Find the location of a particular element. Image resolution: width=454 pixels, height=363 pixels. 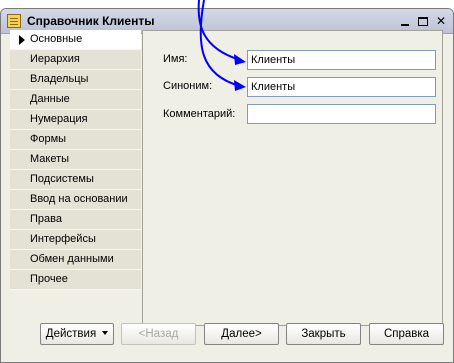

nav-item-subsystems: Подсистемы is located at coordinates (75, 180).